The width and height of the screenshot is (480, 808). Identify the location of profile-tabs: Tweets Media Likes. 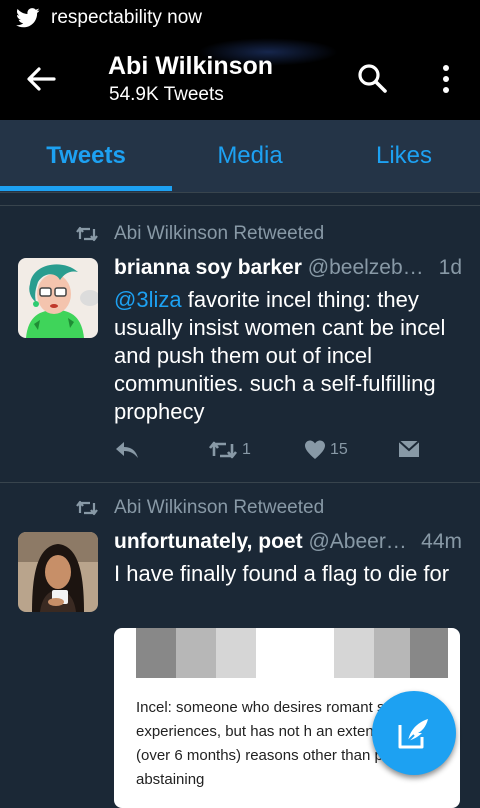
(240, 156).